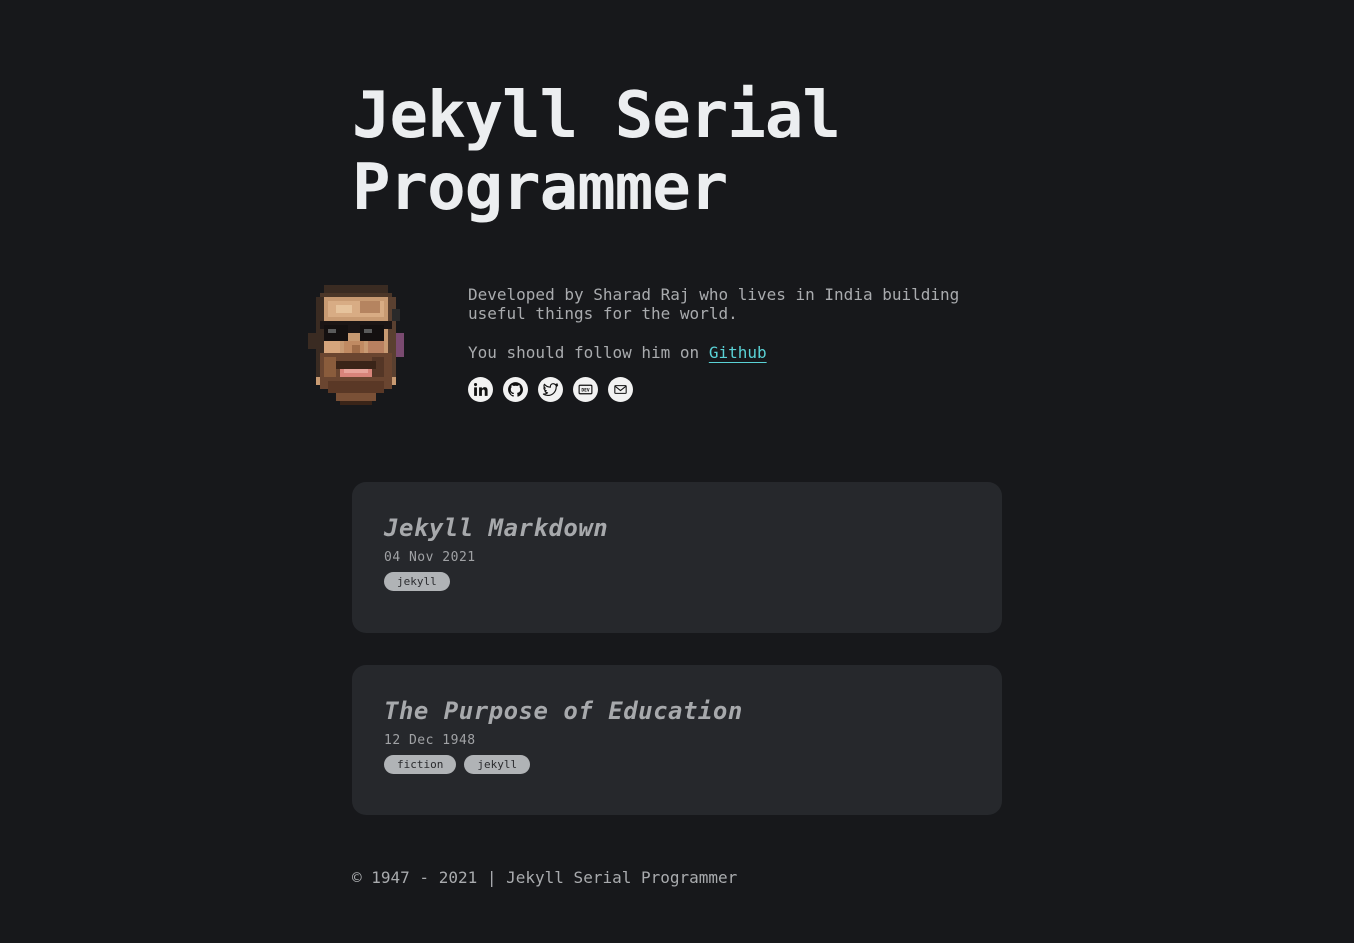 The height and width of the screenshot is (943, 1354). I want to click on mail-icon, so click(620, 389).